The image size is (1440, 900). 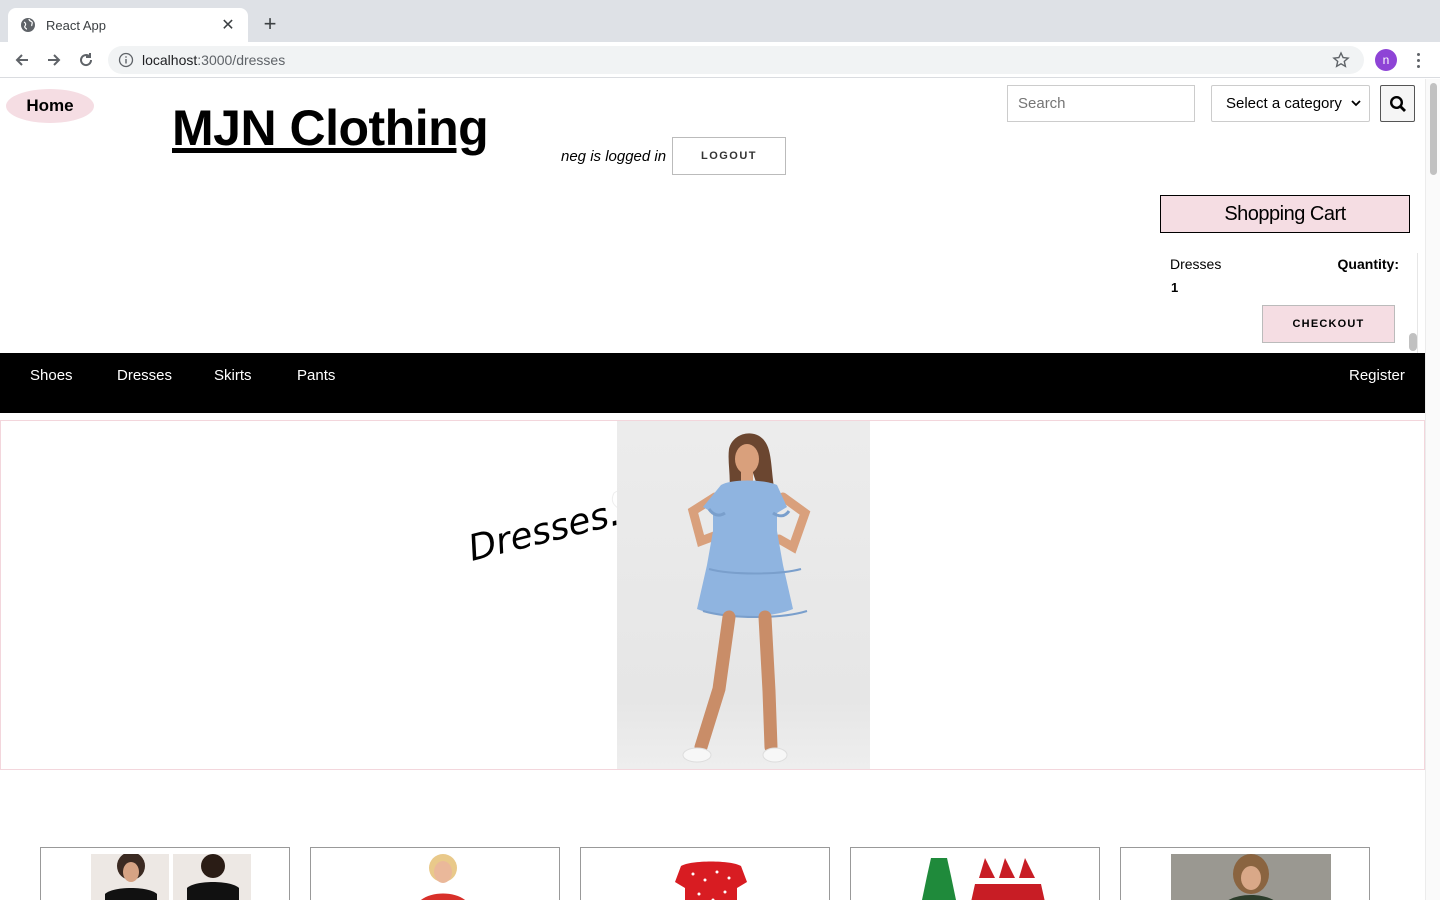 I want to click on globe-icon, so click(x=28, y=25).